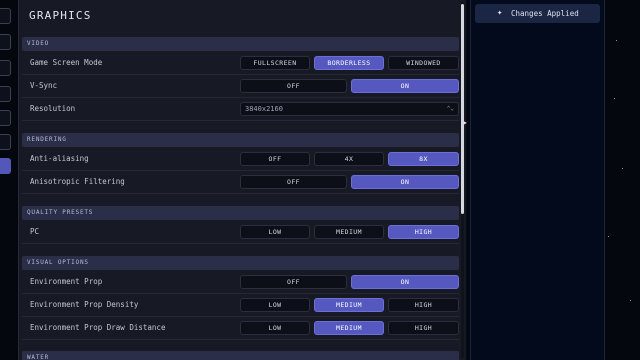 This screenshot has height=360, width=640. What do you see at coordinates (349, 159) in the screenshot?
I see `option-4x: 4X` at bounding box center [349, 159].